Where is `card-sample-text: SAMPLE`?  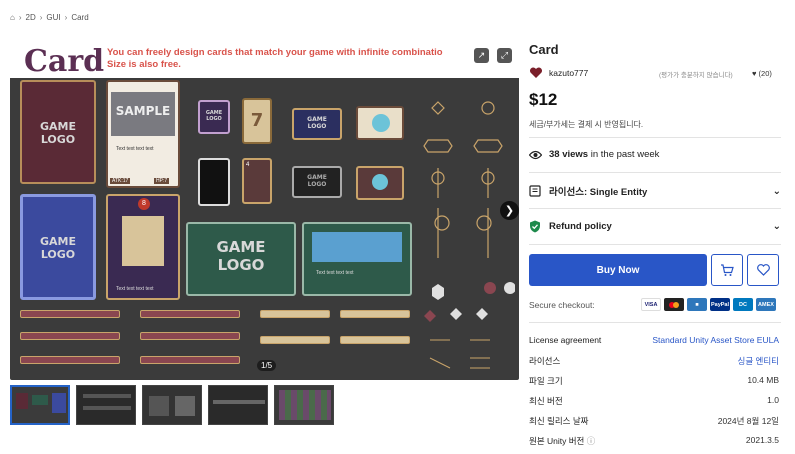 card-sample-text: SAMPLE is located at coordinates (143, 111).